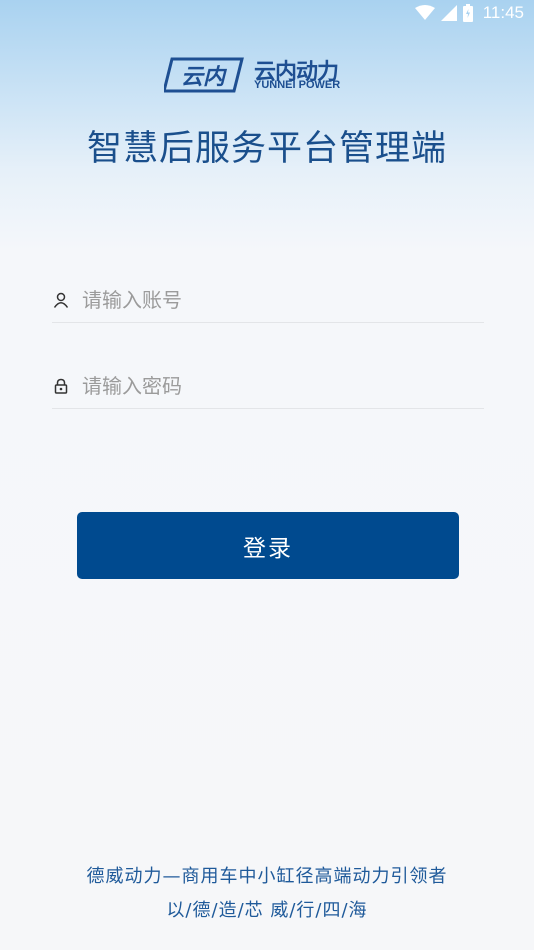 The width and height of the screenshot is (534, 950). What do you see at coordinates (424, 12) in the screenshot?
I see `wifi-icon` at bounding box center [424, 12].